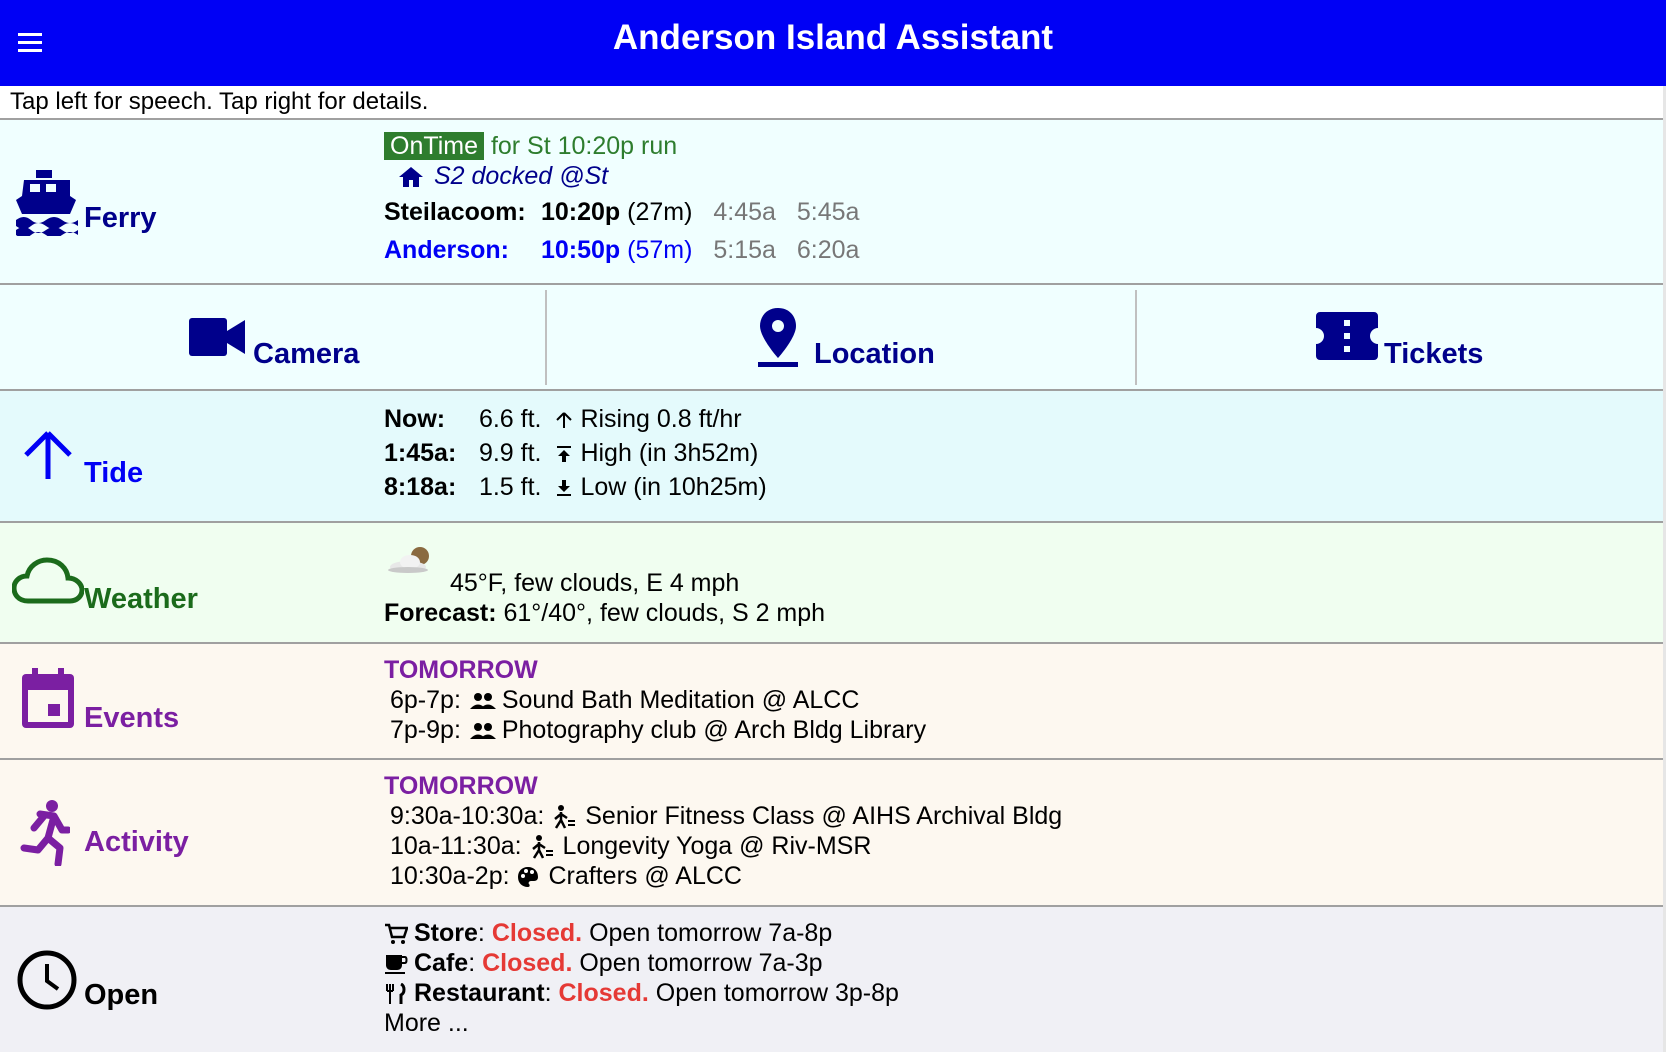  I want to click on calendar-icon, so click(48, 698).